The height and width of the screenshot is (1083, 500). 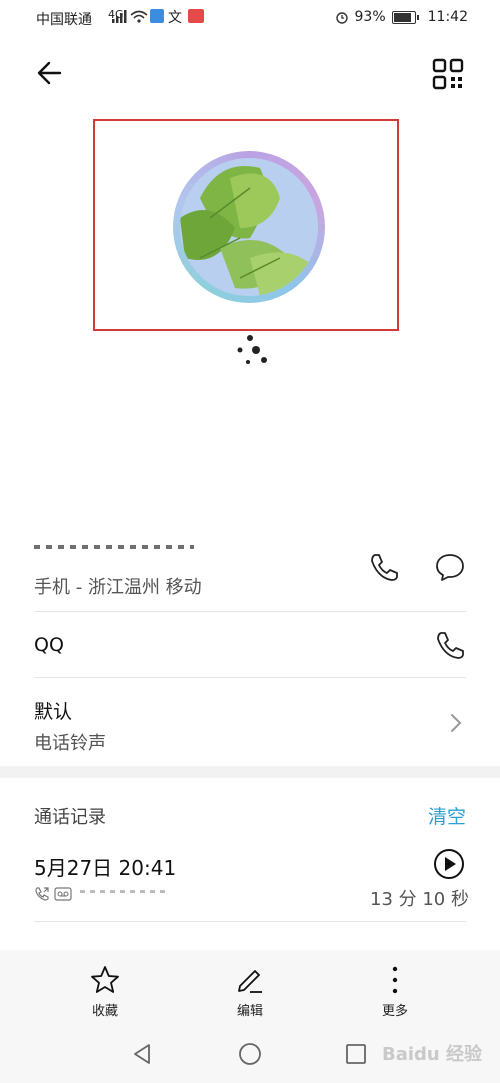 What do you see at coordinates (394, 1011) in the screenshot?
I see `more-label: 更多` at bounding box center [394, 1011].